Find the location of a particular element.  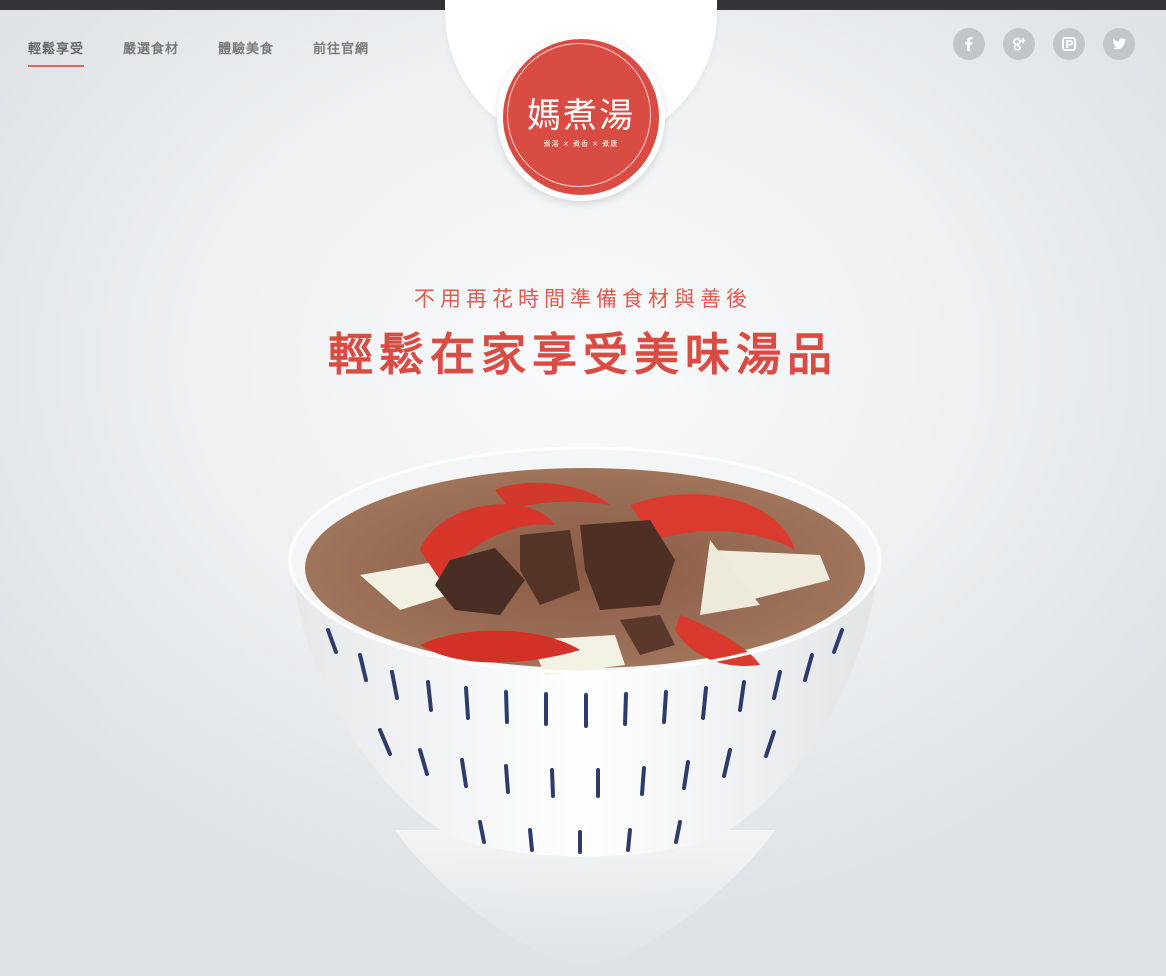

twitter-icon is located at coordinates (1119, 44).